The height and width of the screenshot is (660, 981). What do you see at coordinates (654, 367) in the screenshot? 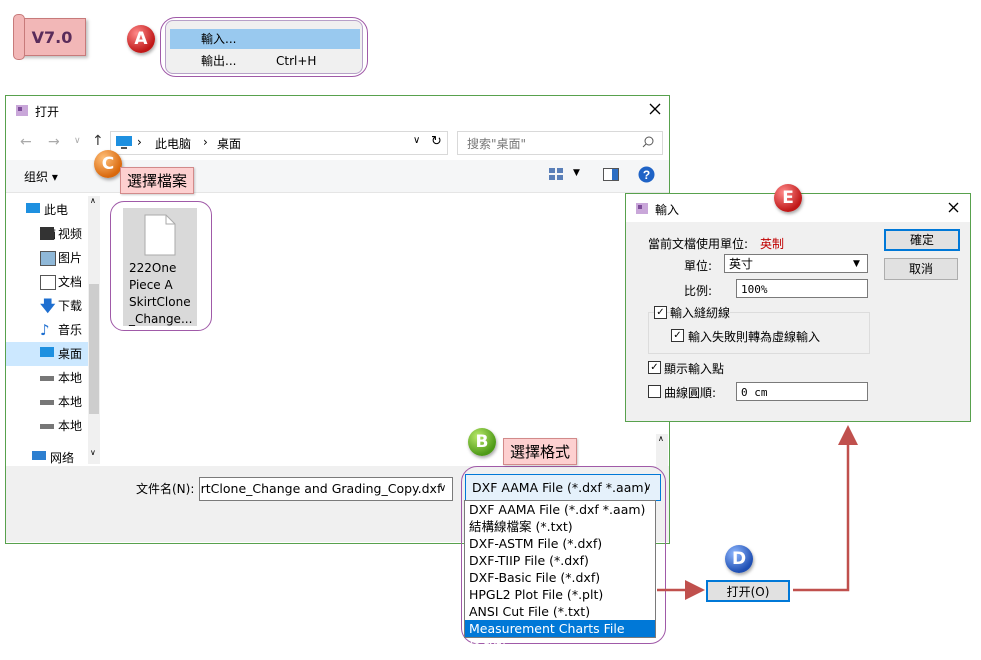
I see `show-points-checkbox: ✓` at bounding box center [654, 367].